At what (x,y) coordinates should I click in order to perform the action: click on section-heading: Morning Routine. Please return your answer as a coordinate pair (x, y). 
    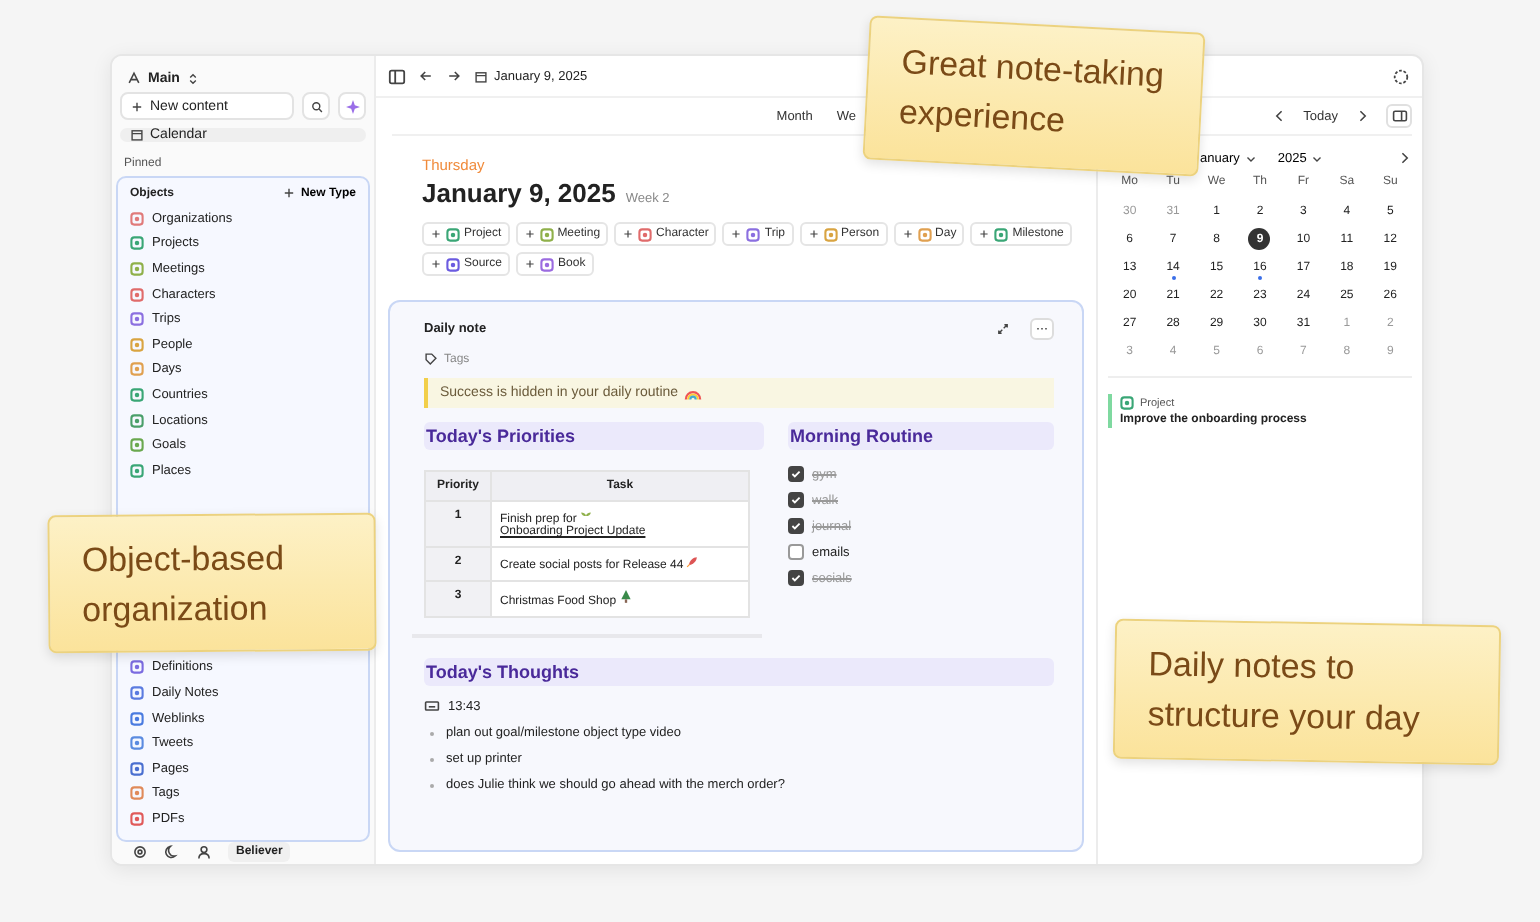
    Looking at the image, I should click on (921, 436).